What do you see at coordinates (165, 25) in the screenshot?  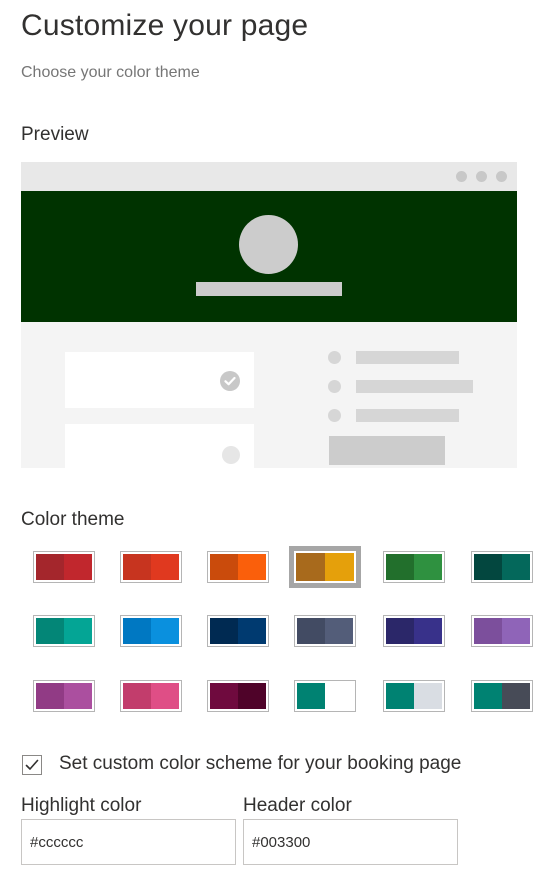 I see `page-title: Customize your page` at bounding box center [165, 25].